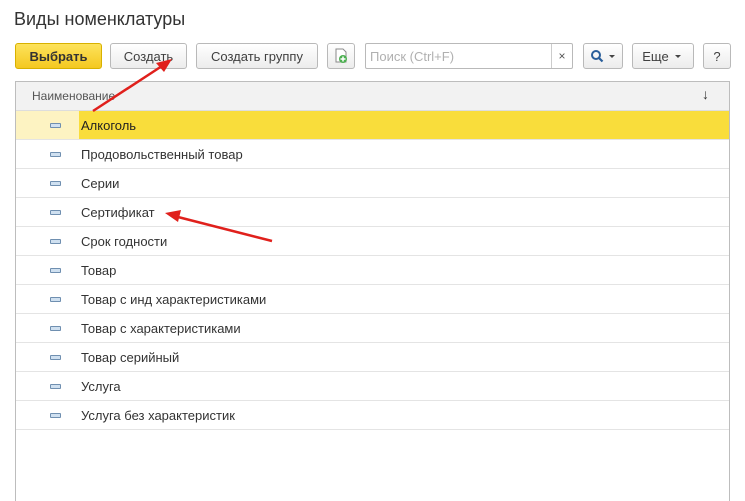  Describe the element at coordinates (372, 183) in the screenshot. I see `table-row: Серии` at that location.